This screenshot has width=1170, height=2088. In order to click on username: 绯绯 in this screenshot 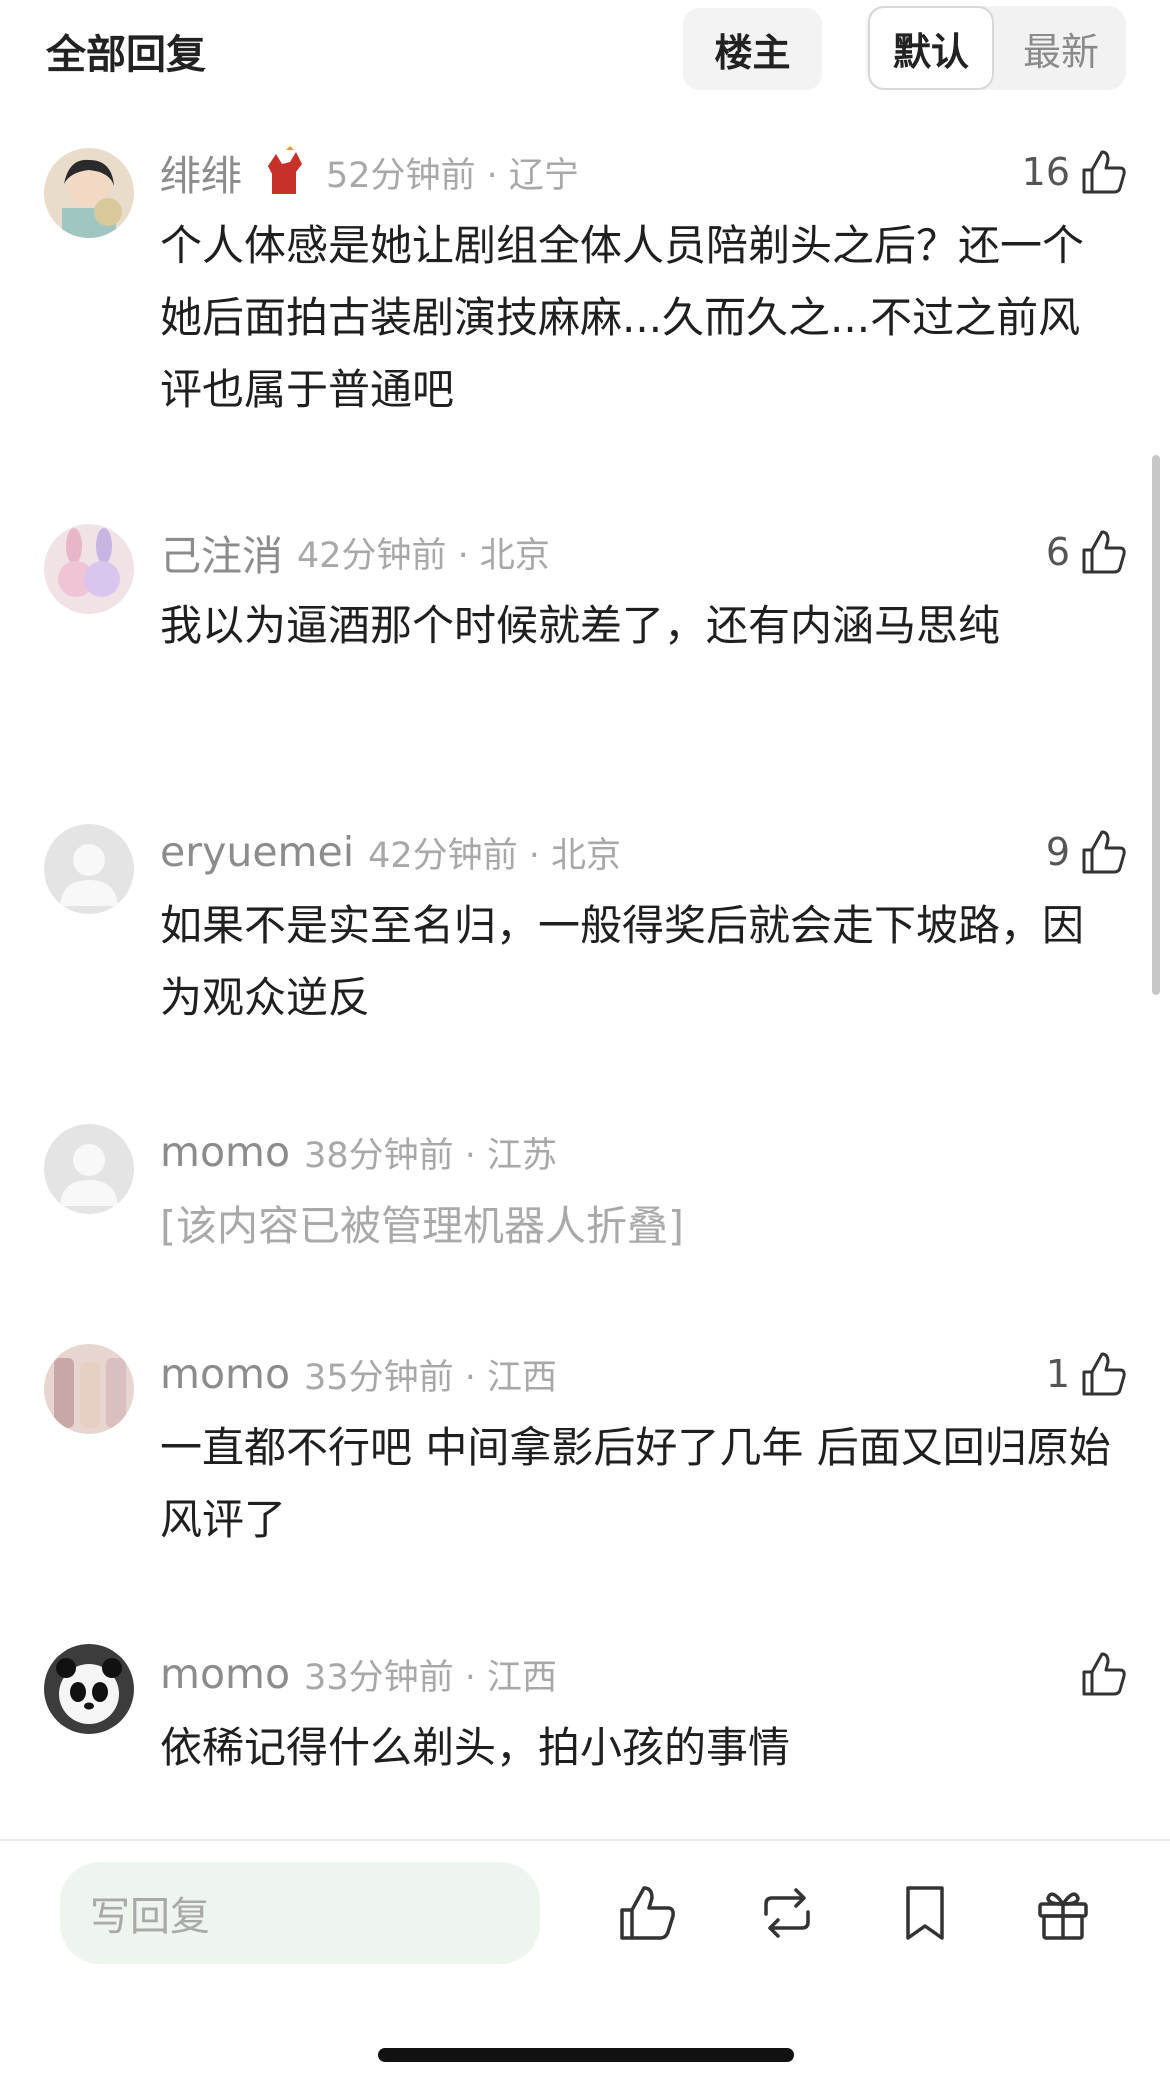, I will do `click(201, 172)`.